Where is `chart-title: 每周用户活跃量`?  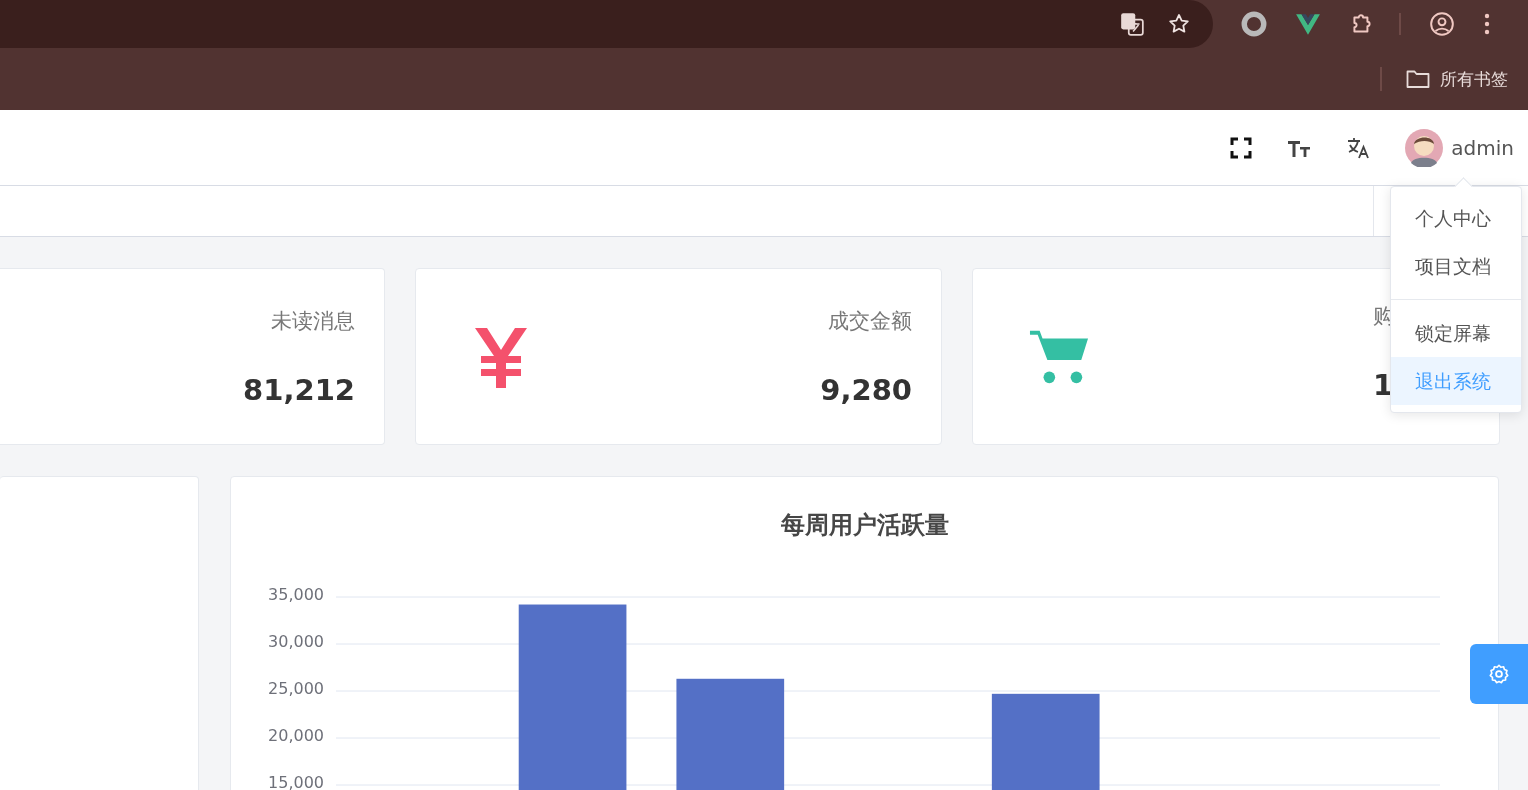 chart-title: 每周用户活跃量 is located at coordinates (864, 525).